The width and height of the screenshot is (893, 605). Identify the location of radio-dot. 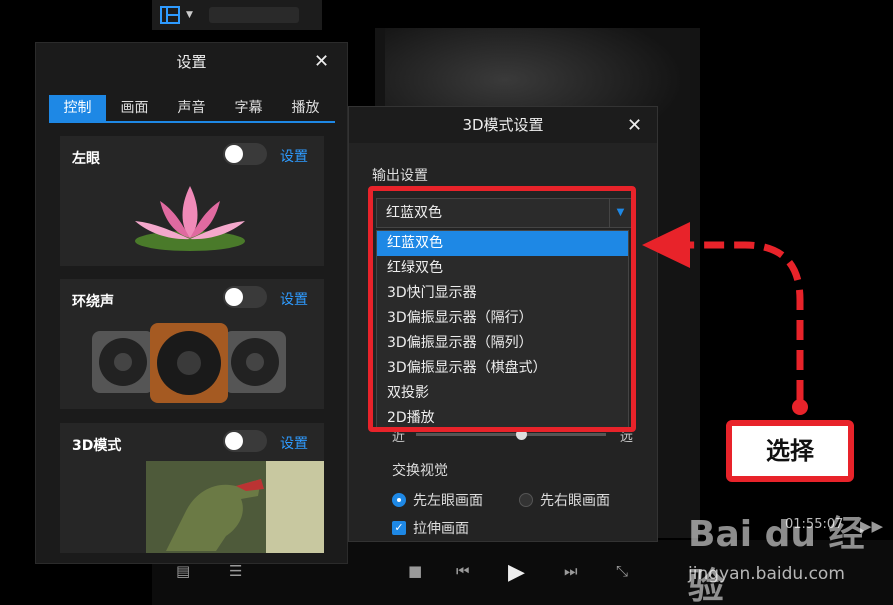
(526, 500).